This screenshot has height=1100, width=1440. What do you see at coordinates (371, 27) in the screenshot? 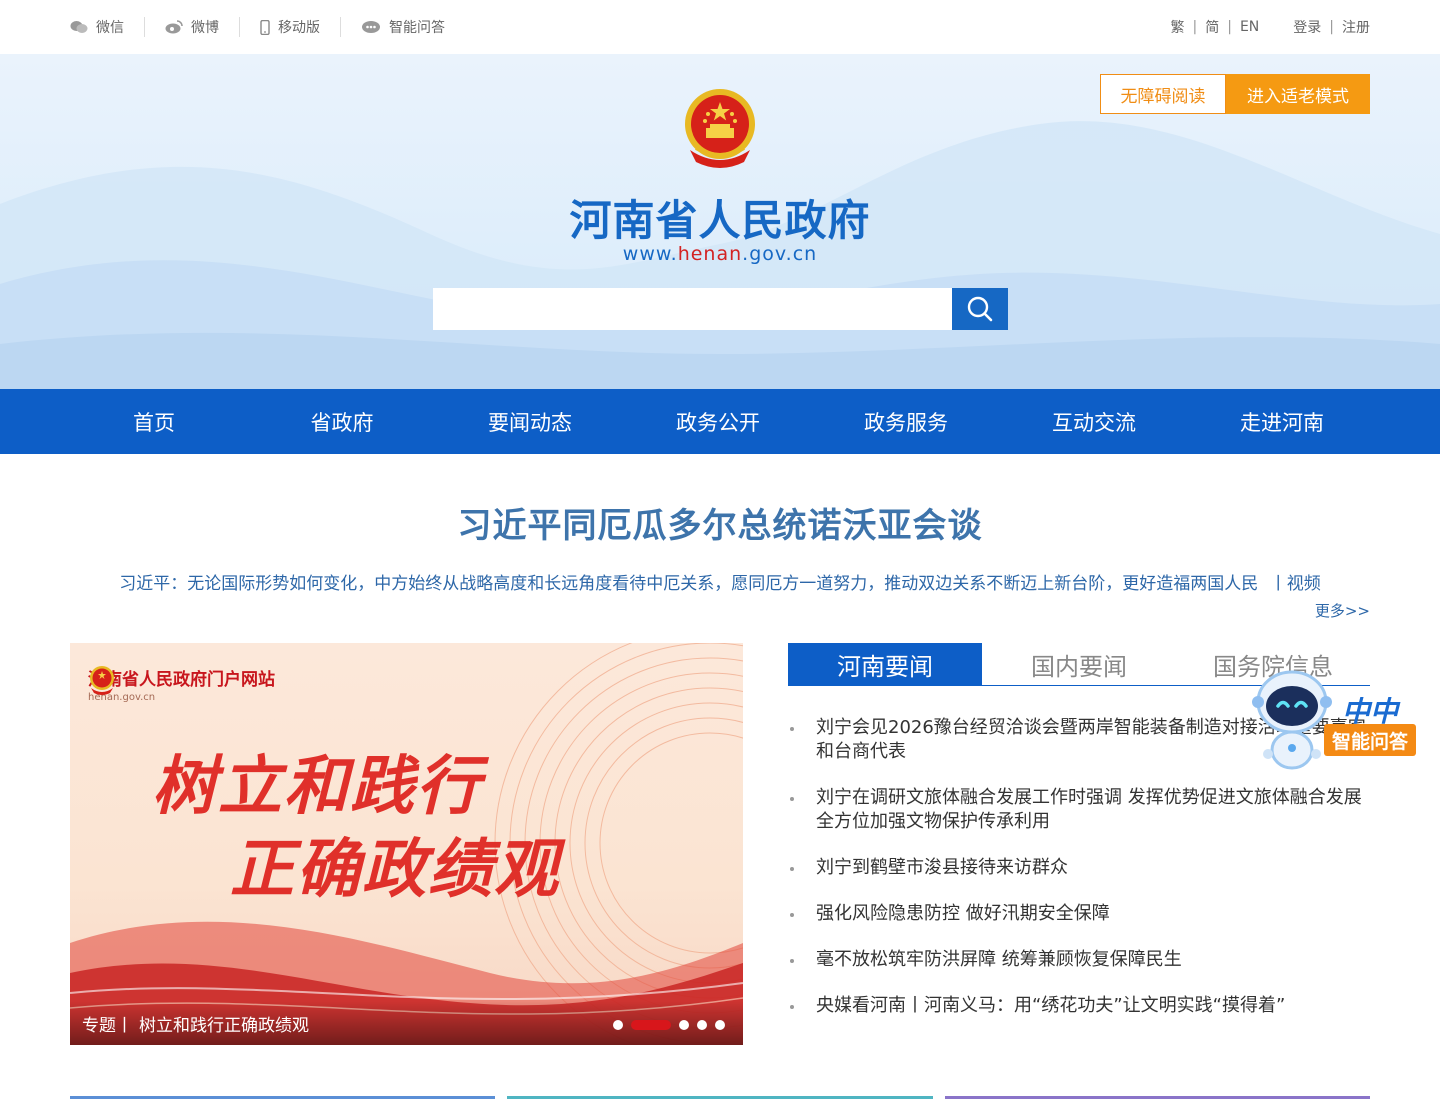
I see `chat-icon` at bounding box center [371, 27].